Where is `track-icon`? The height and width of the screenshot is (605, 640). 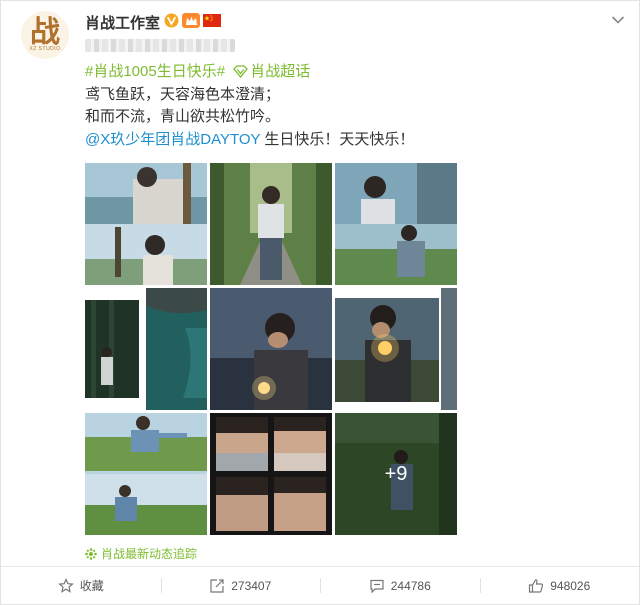 track-icon is located at coordinates (91, 553).